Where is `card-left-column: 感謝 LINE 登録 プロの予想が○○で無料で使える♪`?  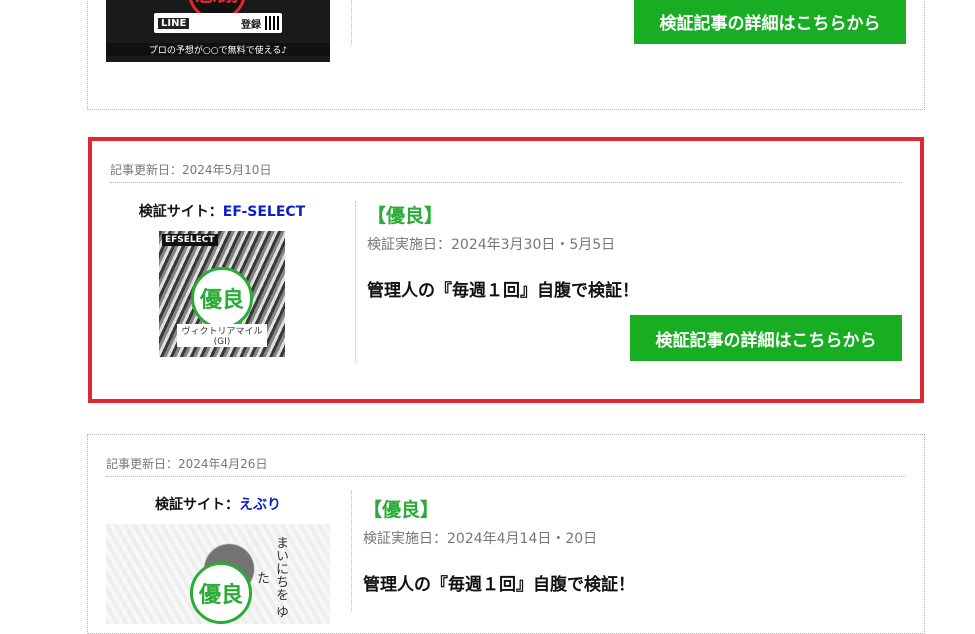
card-left-column: 感謝 LINE 登録 プロの予想が○○で無料で使える♪ is located at coordinates (218, 31).